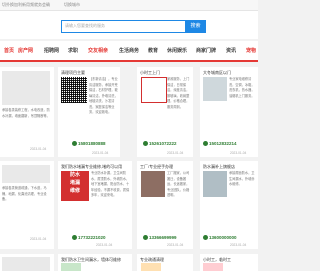  What do you see at coordinates (26, 5) in the screenshot?
I see `top-bar-link: 切扑换加利新用频就务会确` at bounding box center [26, 5].